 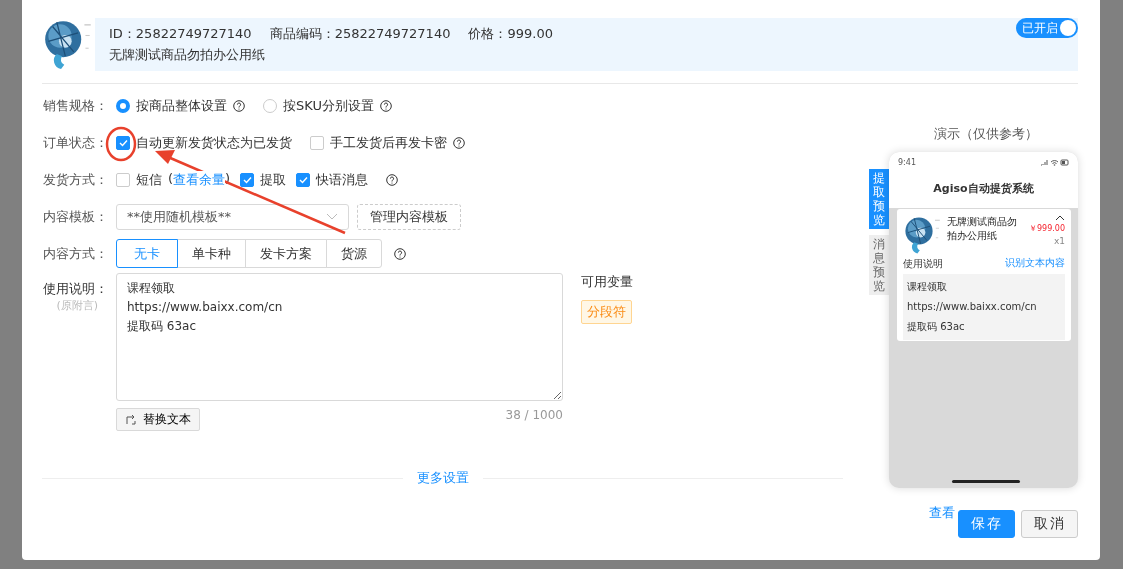 I want to click on field-label: 内容模板：, so click(x=75, y=216).